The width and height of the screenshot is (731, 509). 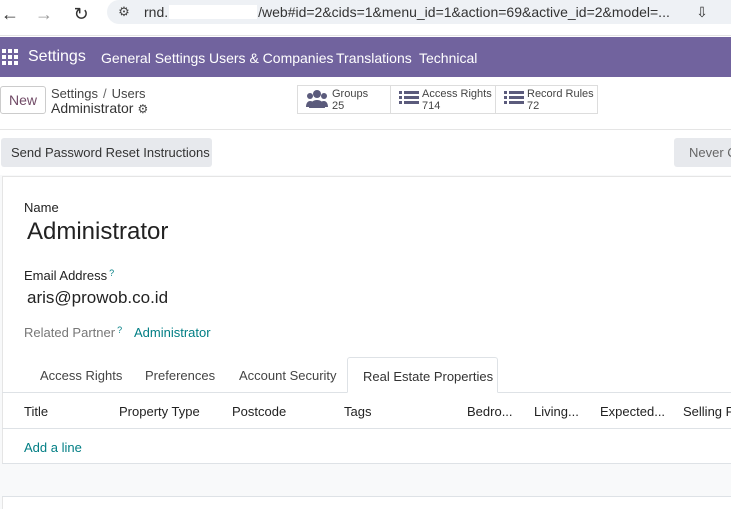 I want to click on menu-technical: Technical, so click(x=448, y=58).